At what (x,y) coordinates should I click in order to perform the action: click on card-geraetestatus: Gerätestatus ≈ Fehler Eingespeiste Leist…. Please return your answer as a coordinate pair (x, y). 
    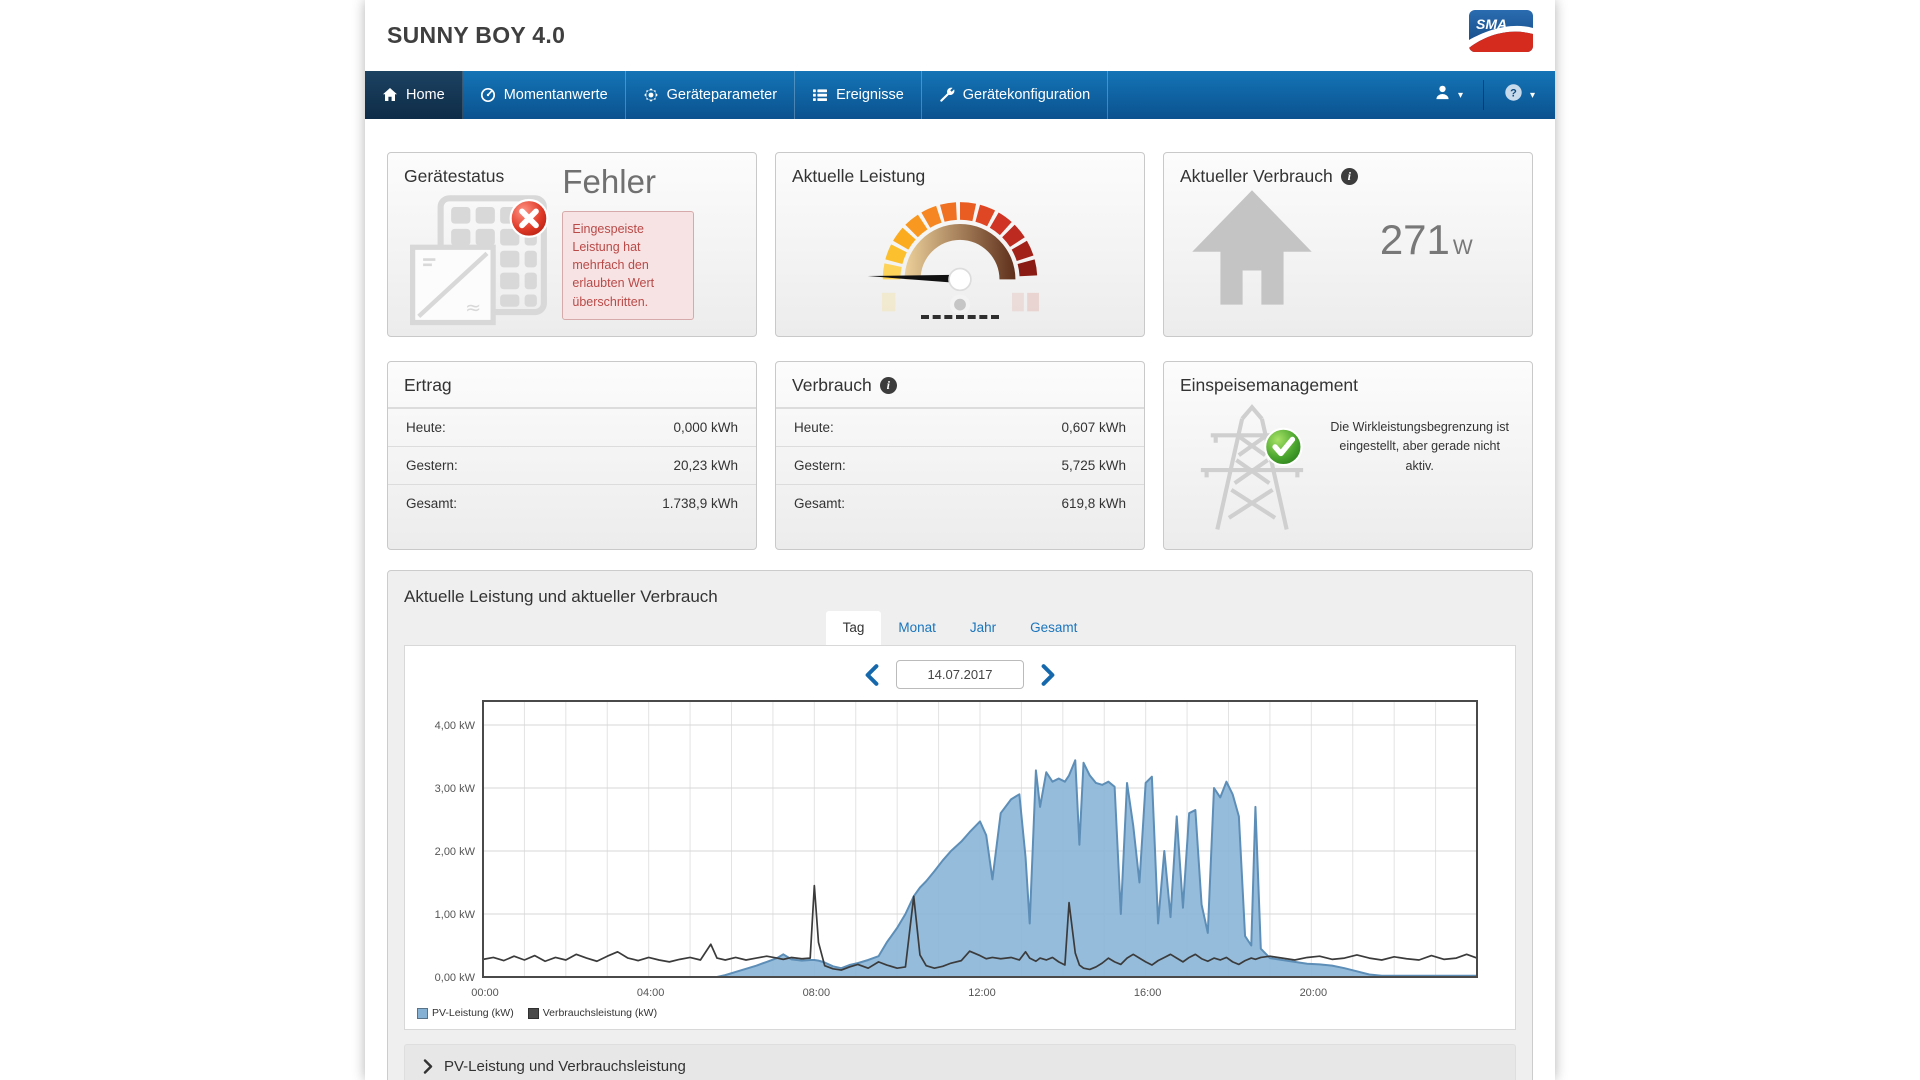
    Looking at the image, I should click on (572, 244).